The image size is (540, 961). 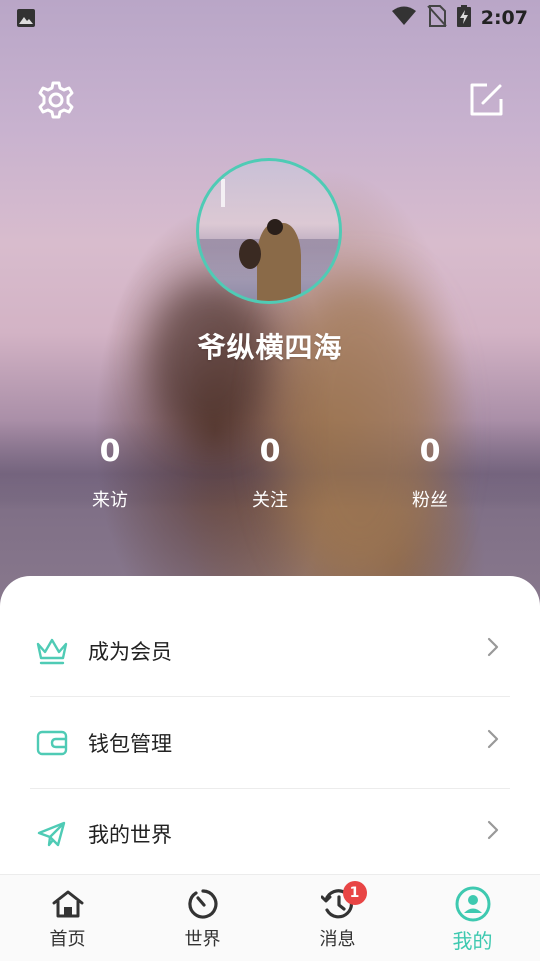 What do you see at coordinates (354, 893) in the screenshot?
I see `unread-badge: 1` at bounding box center [354, 893].